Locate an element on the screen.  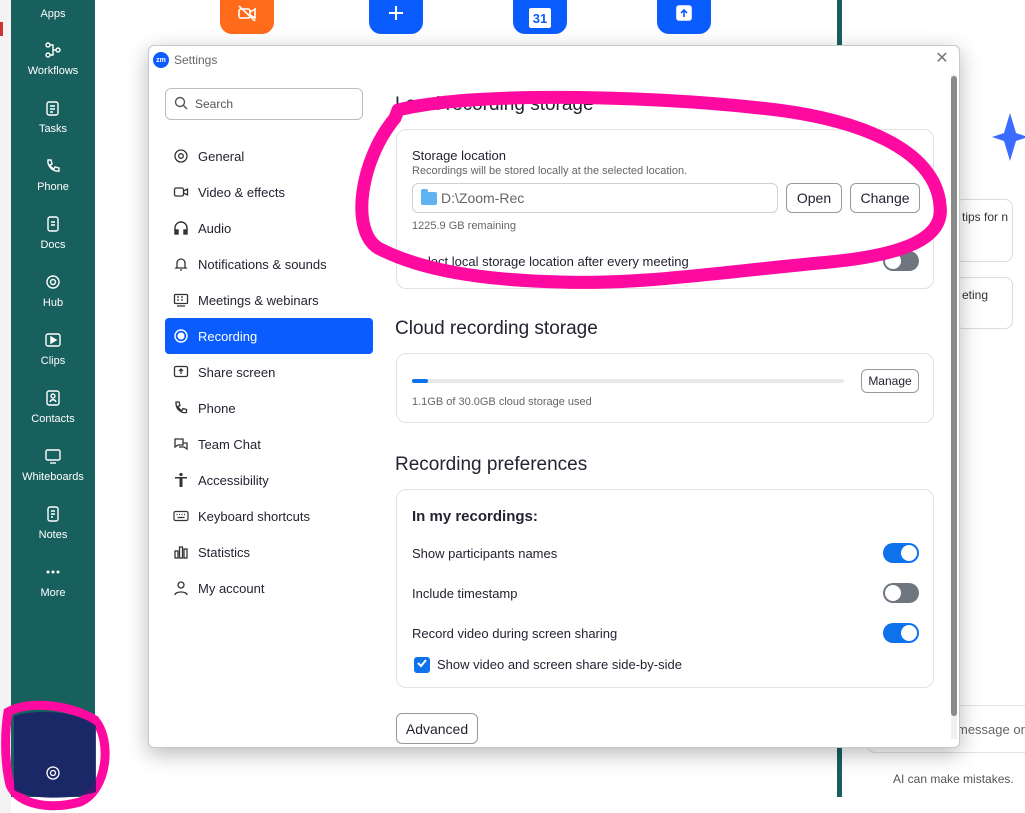
tile-share is located at coordinates (684, 17).